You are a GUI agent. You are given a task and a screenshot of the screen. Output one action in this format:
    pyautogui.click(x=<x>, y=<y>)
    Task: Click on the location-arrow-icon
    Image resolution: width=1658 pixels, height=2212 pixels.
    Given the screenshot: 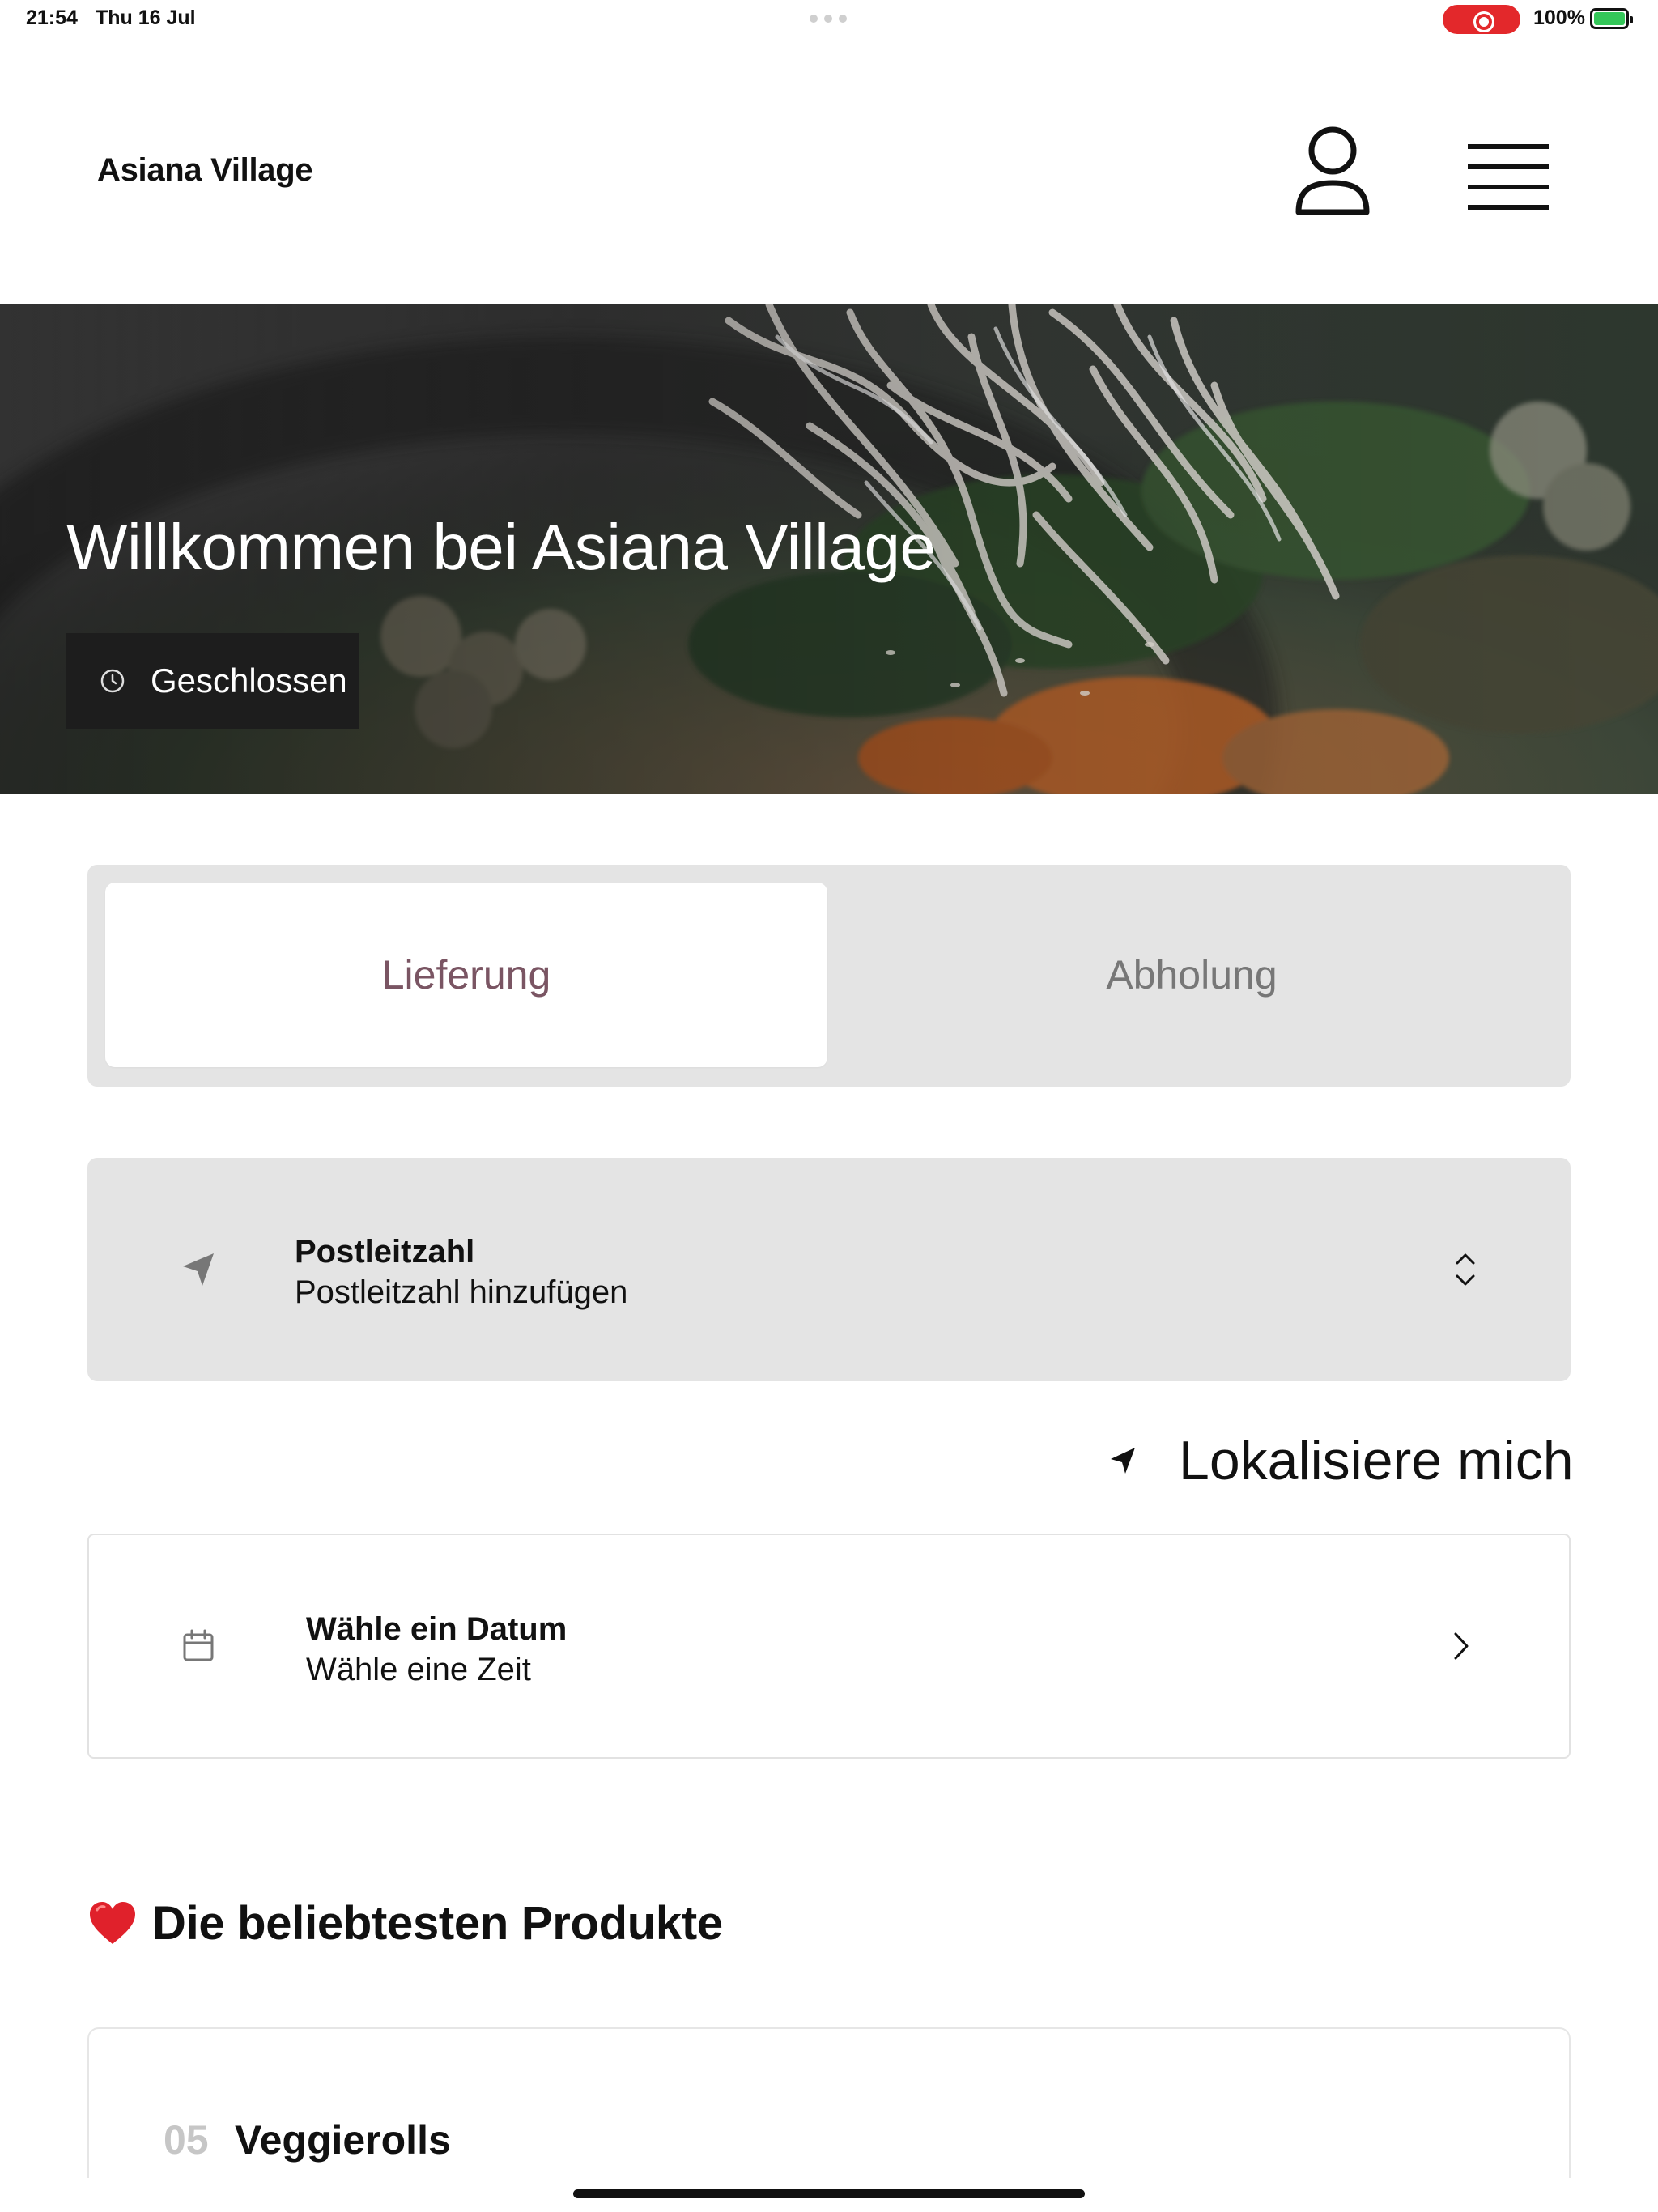 What is the action you would take?
    pyautogui.click(x=198, y=1270)
    